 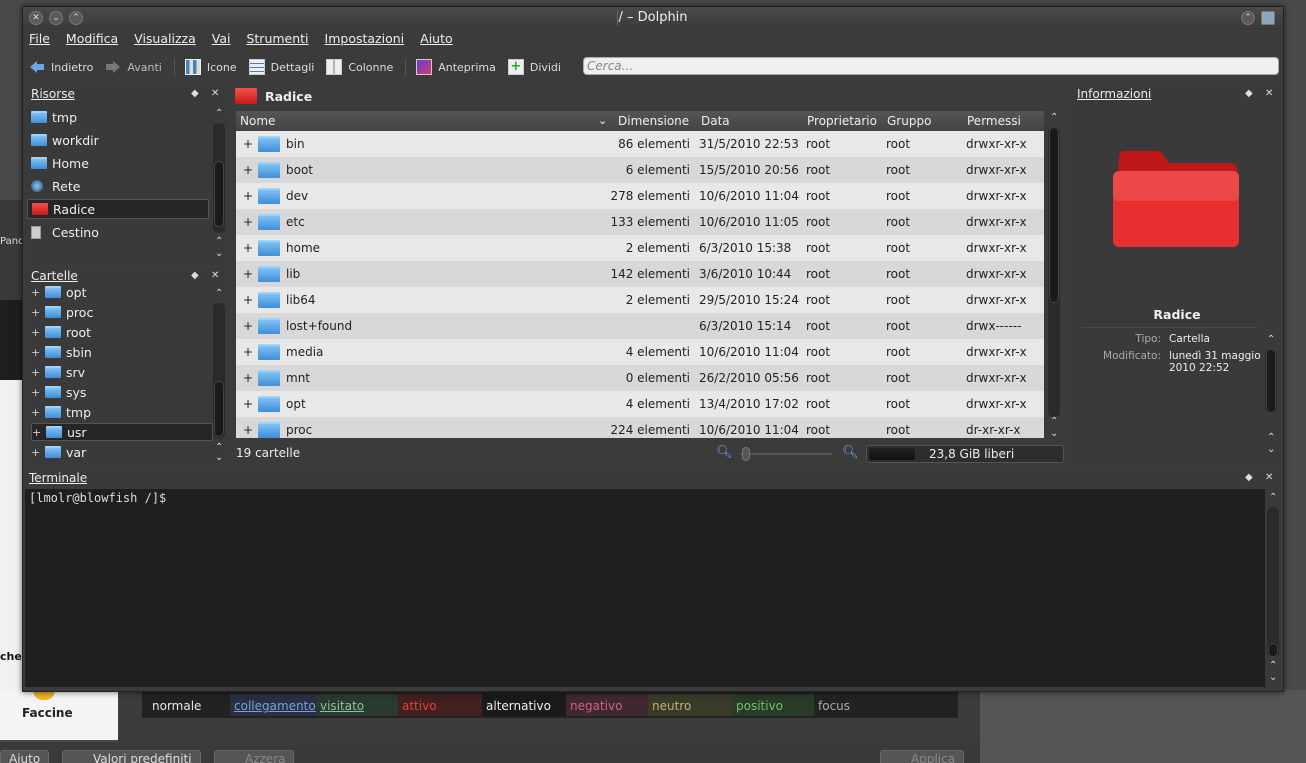 What do you see at coordinates (277, 41) in the screenshot?
I see `menu-tools: Strumenti` at bounding box center [277, 41].